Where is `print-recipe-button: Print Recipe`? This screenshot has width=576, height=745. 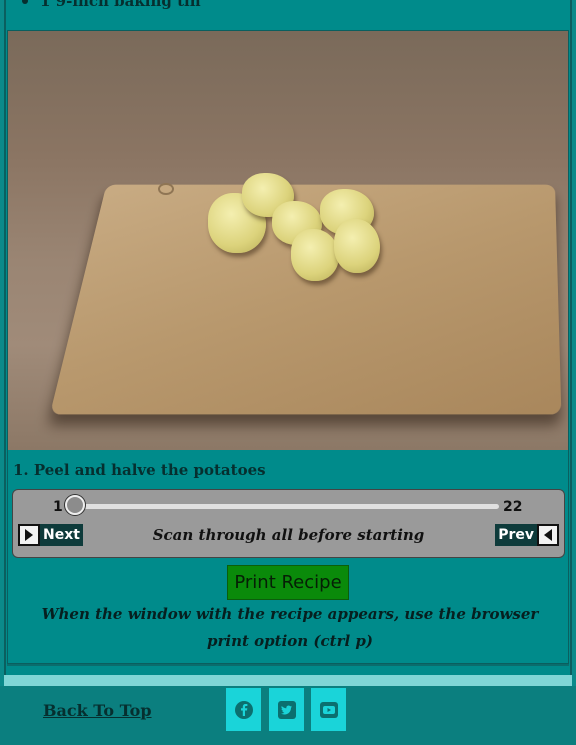
print-recipe-button: Print Recipe is located at coordinates (288, 582).